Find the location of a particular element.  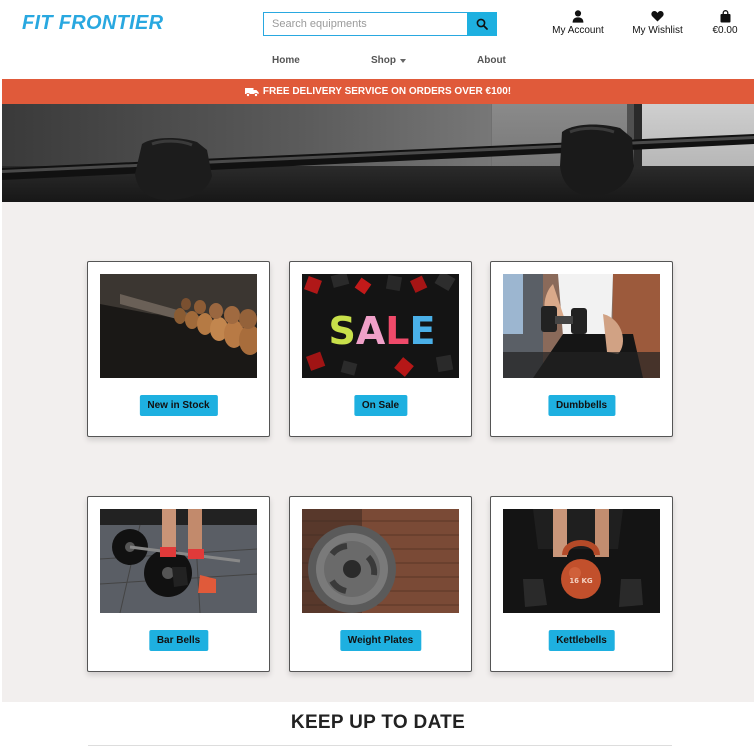

category-card-on-sale: SALE On Sale is located at coordinates (380, 349).